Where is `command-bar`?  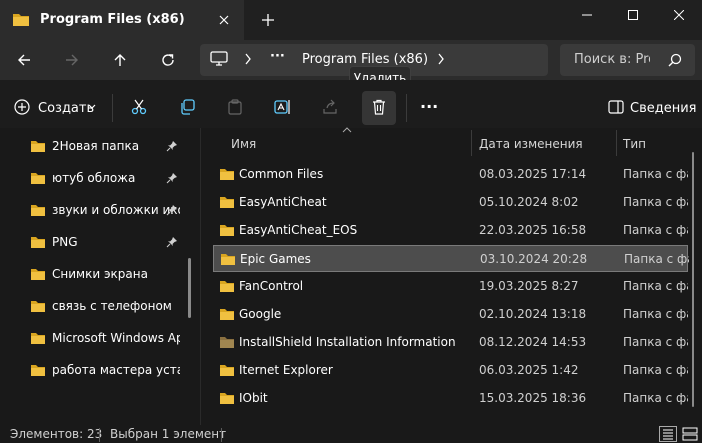
command-bar is located at coordinates (351, 104).